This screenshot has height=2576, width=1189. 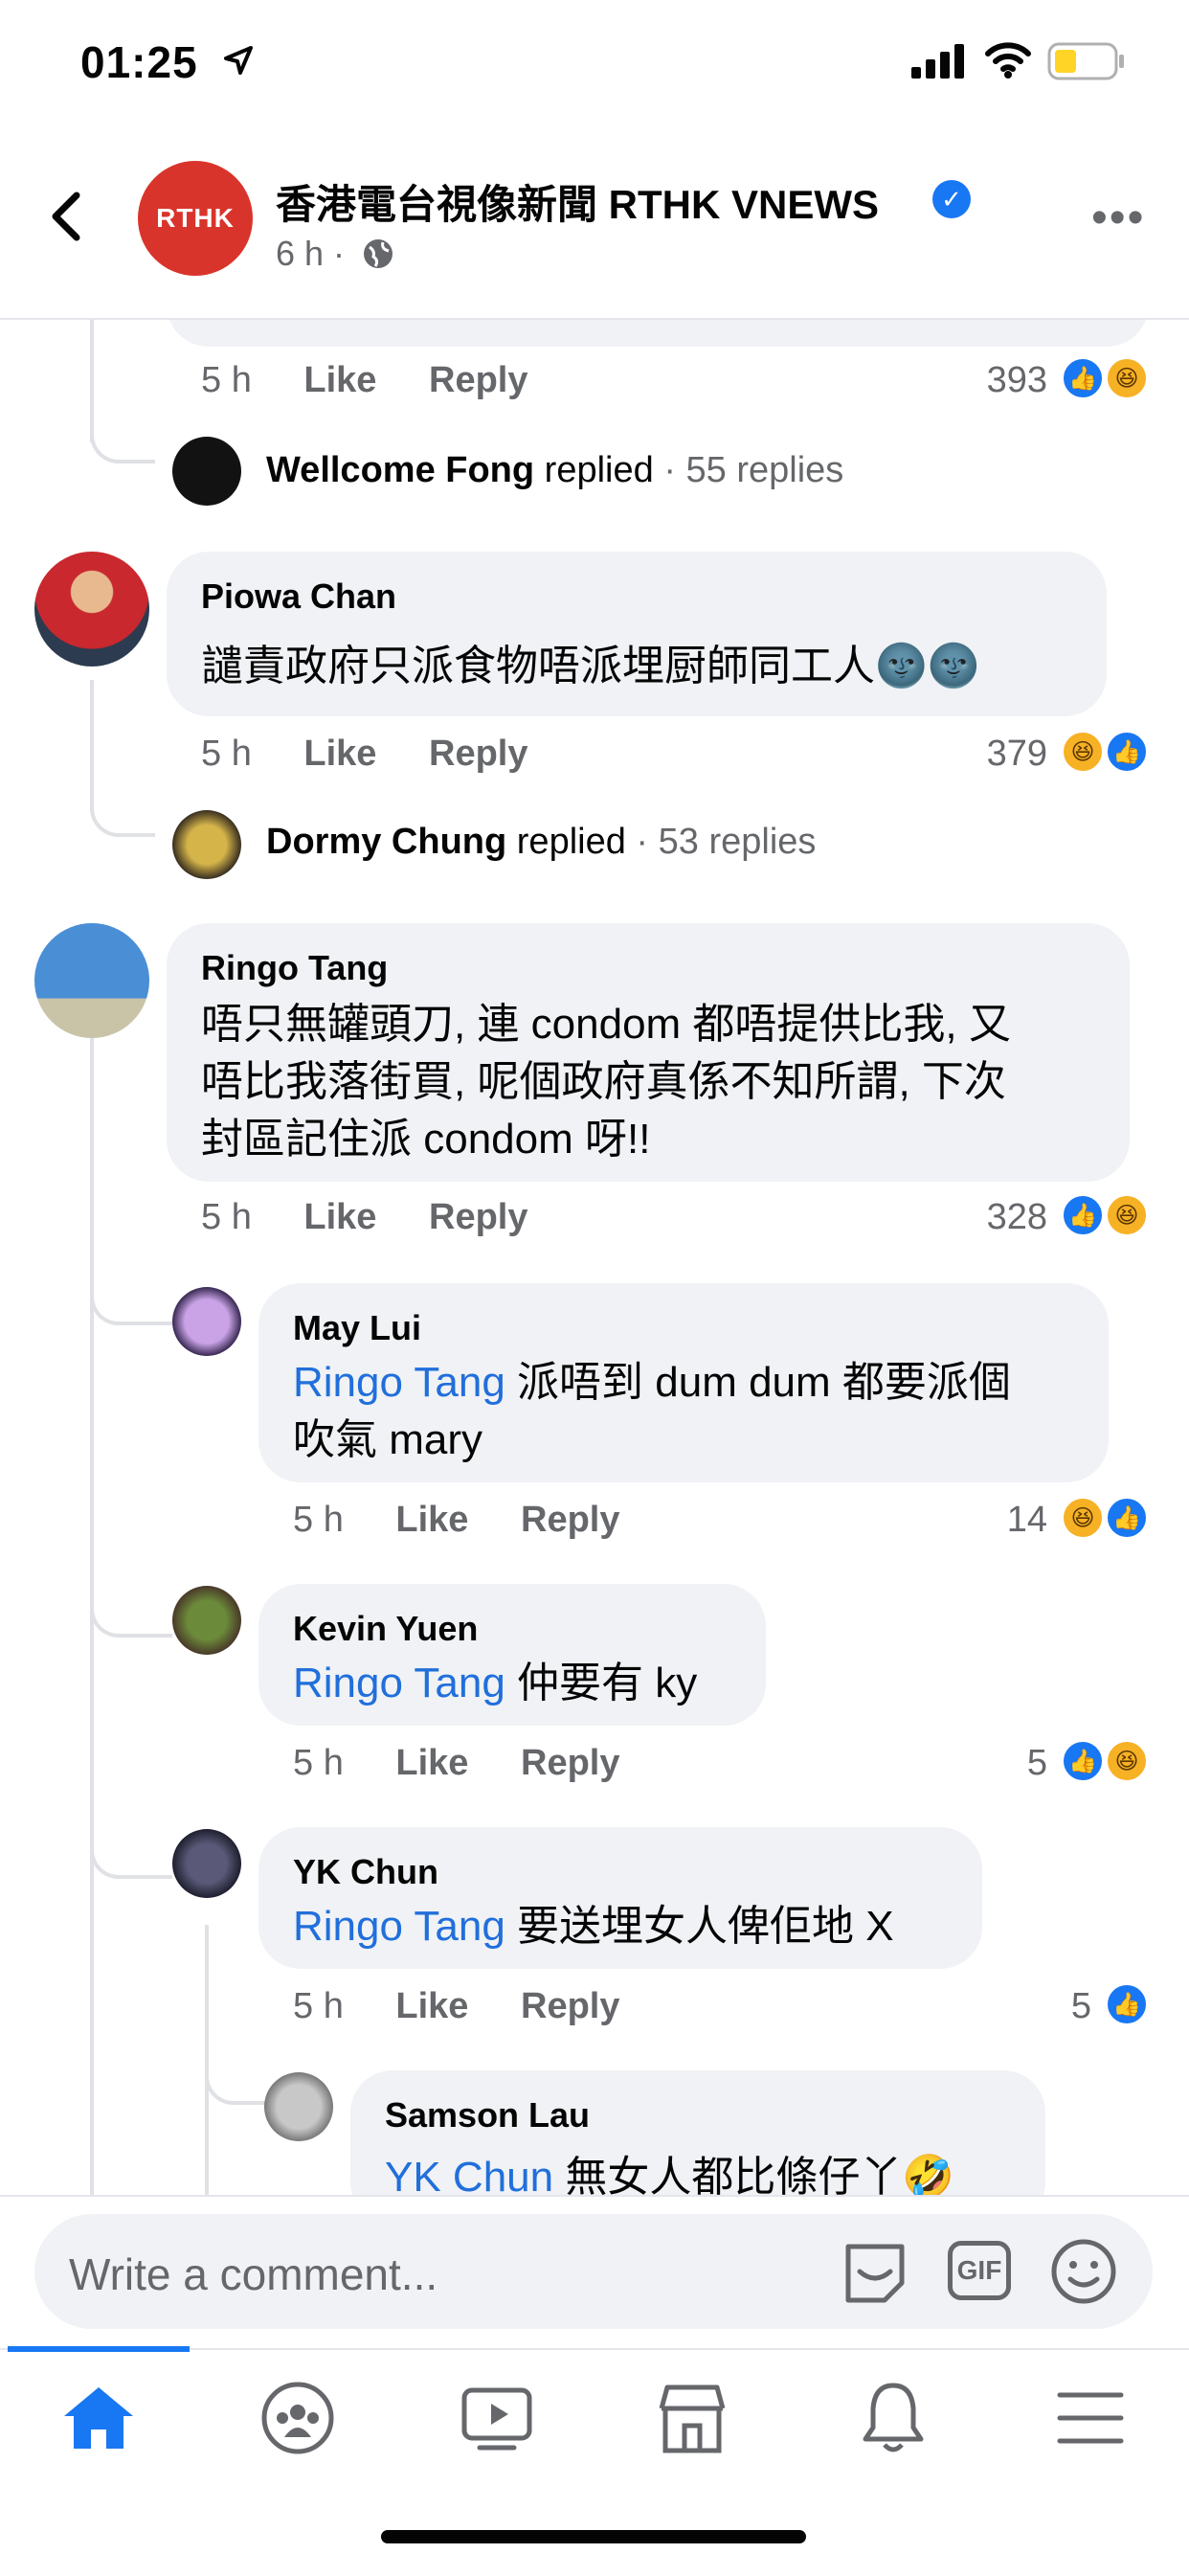 I want to click on more-options-icon: •••, so click(x=1118, y=218).